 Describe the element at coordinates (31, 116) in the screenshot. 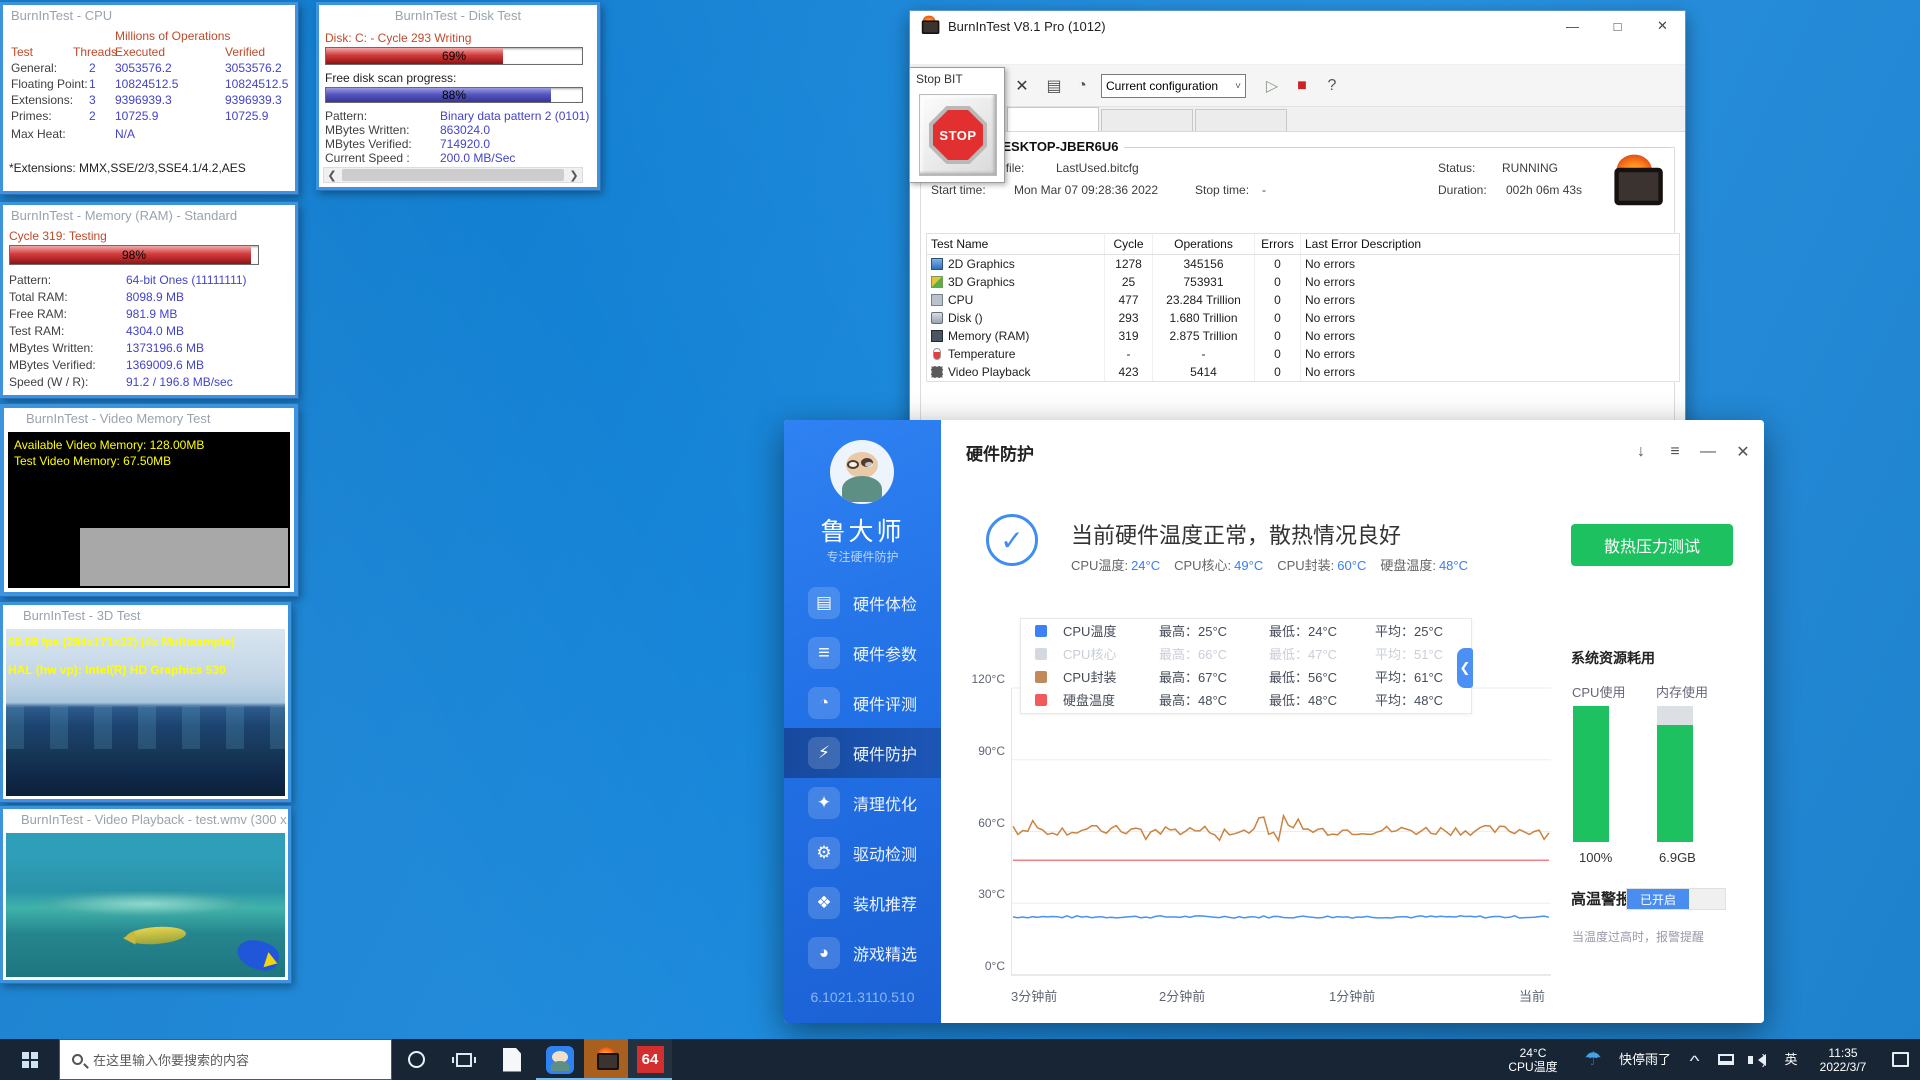

I see `test-label: Primes:` at that location.